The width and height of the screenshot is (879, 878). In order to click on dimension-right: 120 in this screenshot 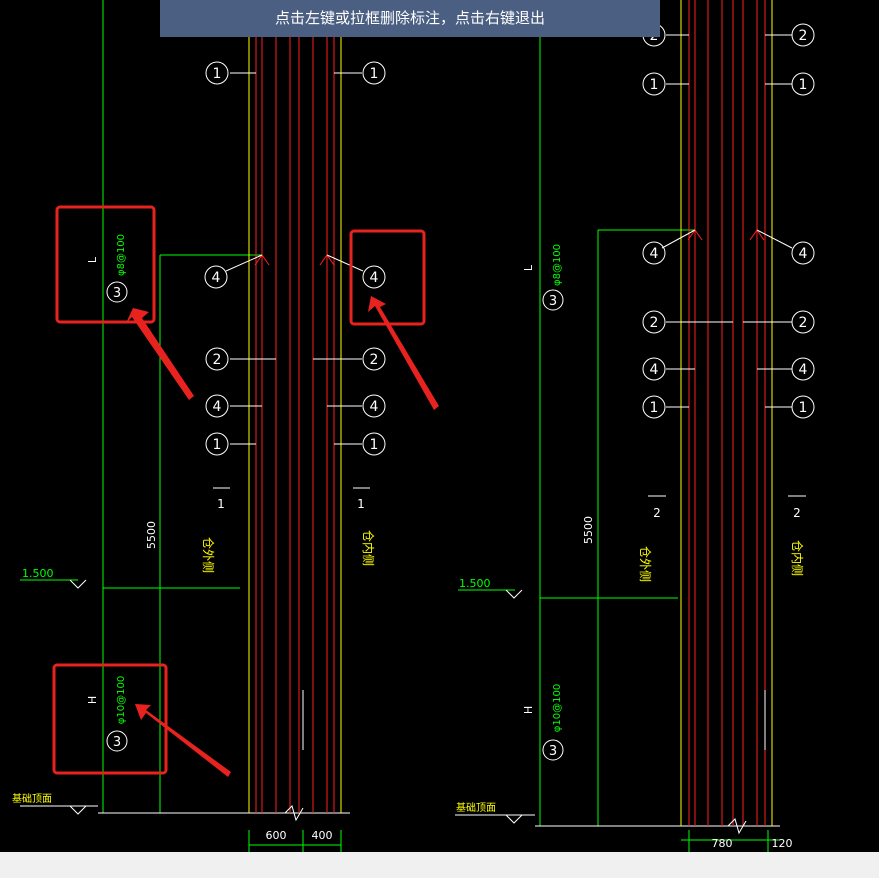, I will do `click(782, 843)`.